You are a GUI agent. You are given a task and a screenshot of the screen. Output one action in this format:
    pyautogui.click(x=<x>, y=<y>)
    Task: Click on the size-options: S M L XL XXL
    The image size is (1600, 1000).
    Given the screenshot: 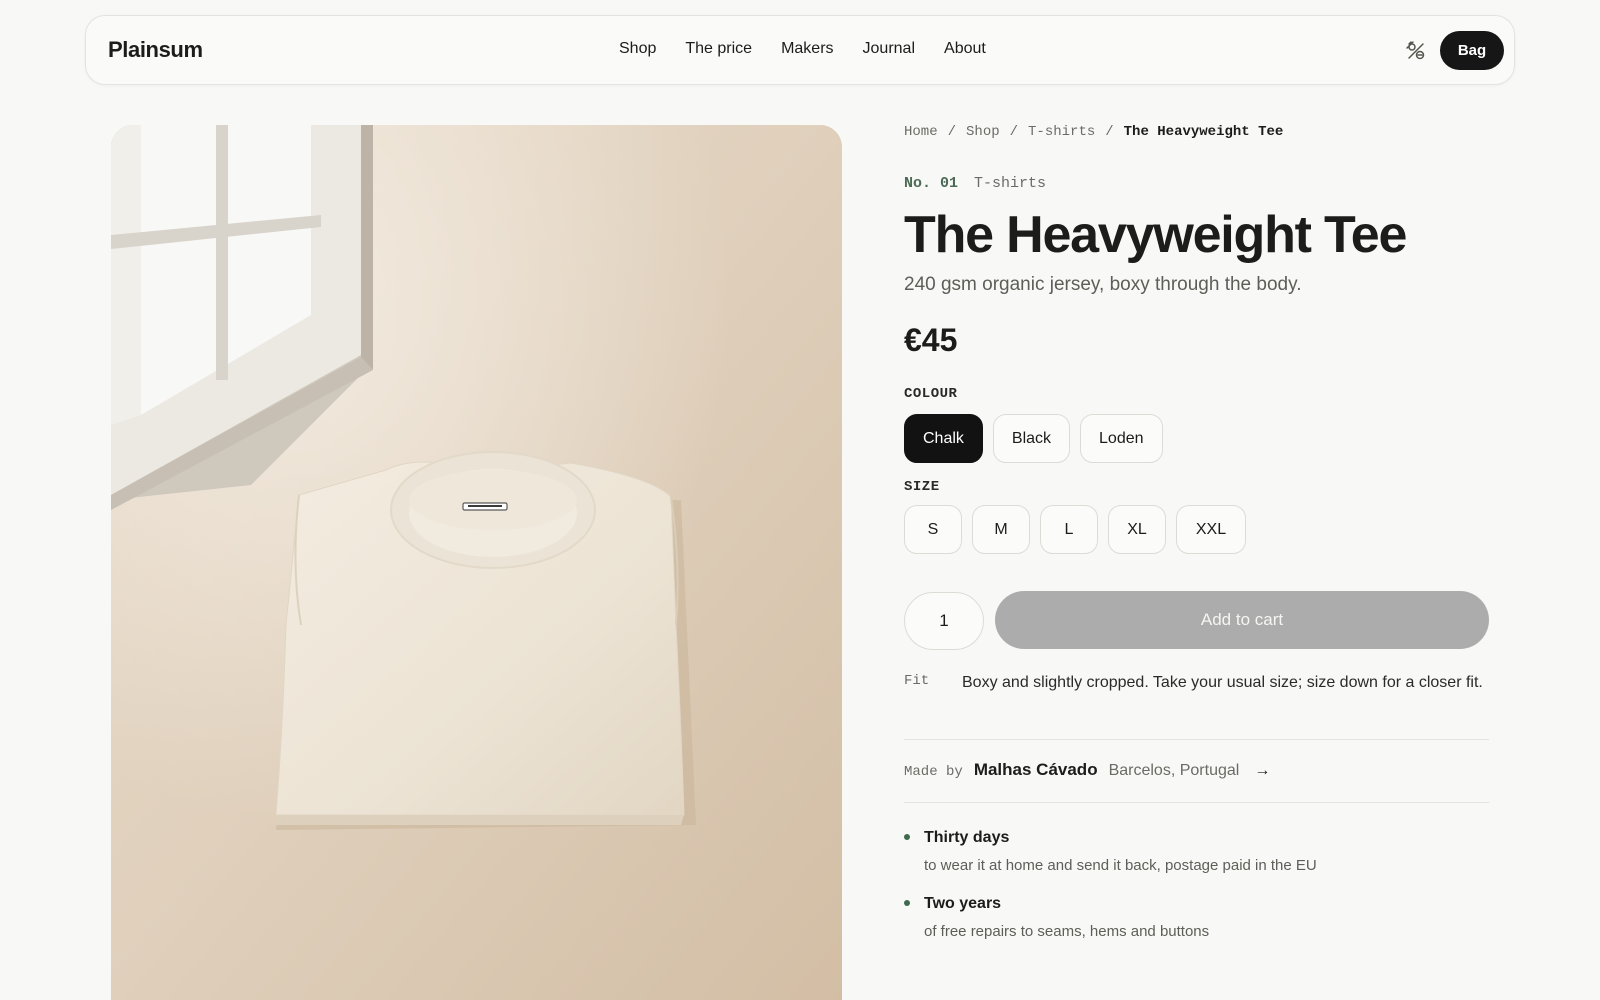 What is the action you would take?
    pyautogui.click(x=1075, y=529)
    